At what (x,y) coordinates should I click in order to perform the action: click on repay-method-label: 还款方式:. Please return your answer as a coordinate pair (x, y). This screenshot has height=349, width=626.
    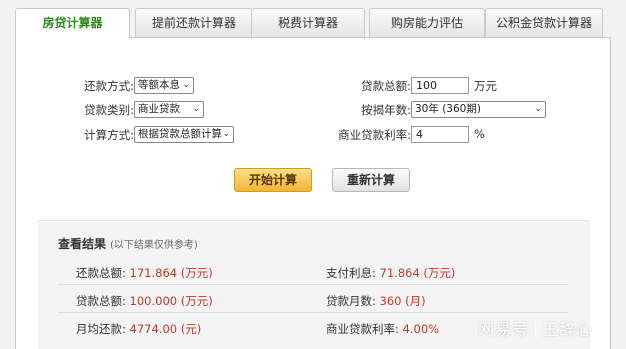
    Looking at the image, I should click on (109, 86).